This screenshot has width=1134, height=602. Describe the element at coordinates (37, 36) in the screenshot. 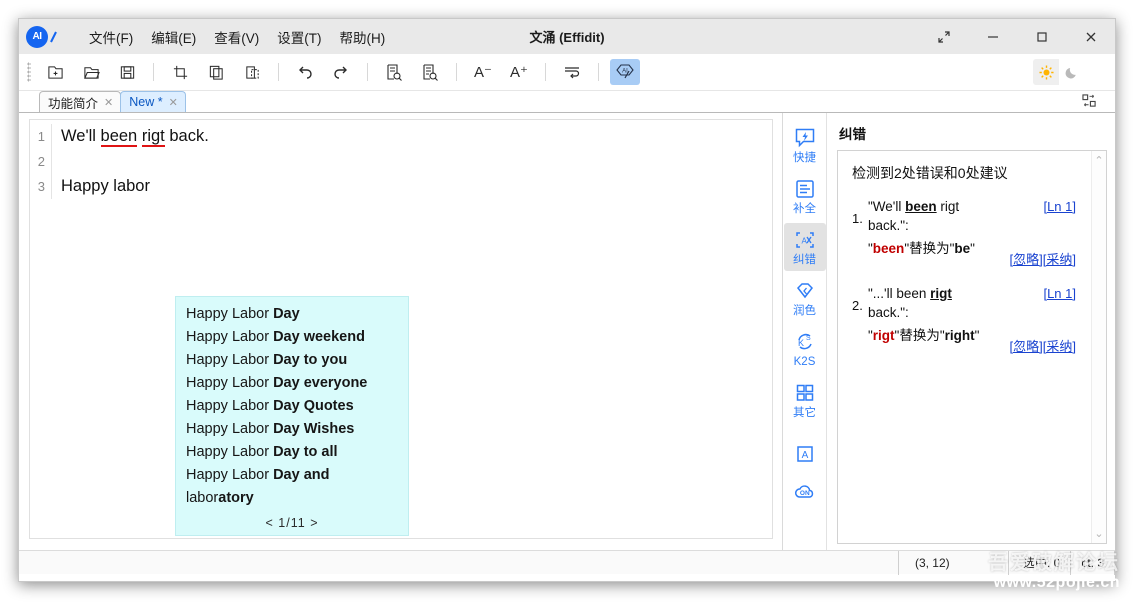

I see `app-logo-text: AI` at that location.